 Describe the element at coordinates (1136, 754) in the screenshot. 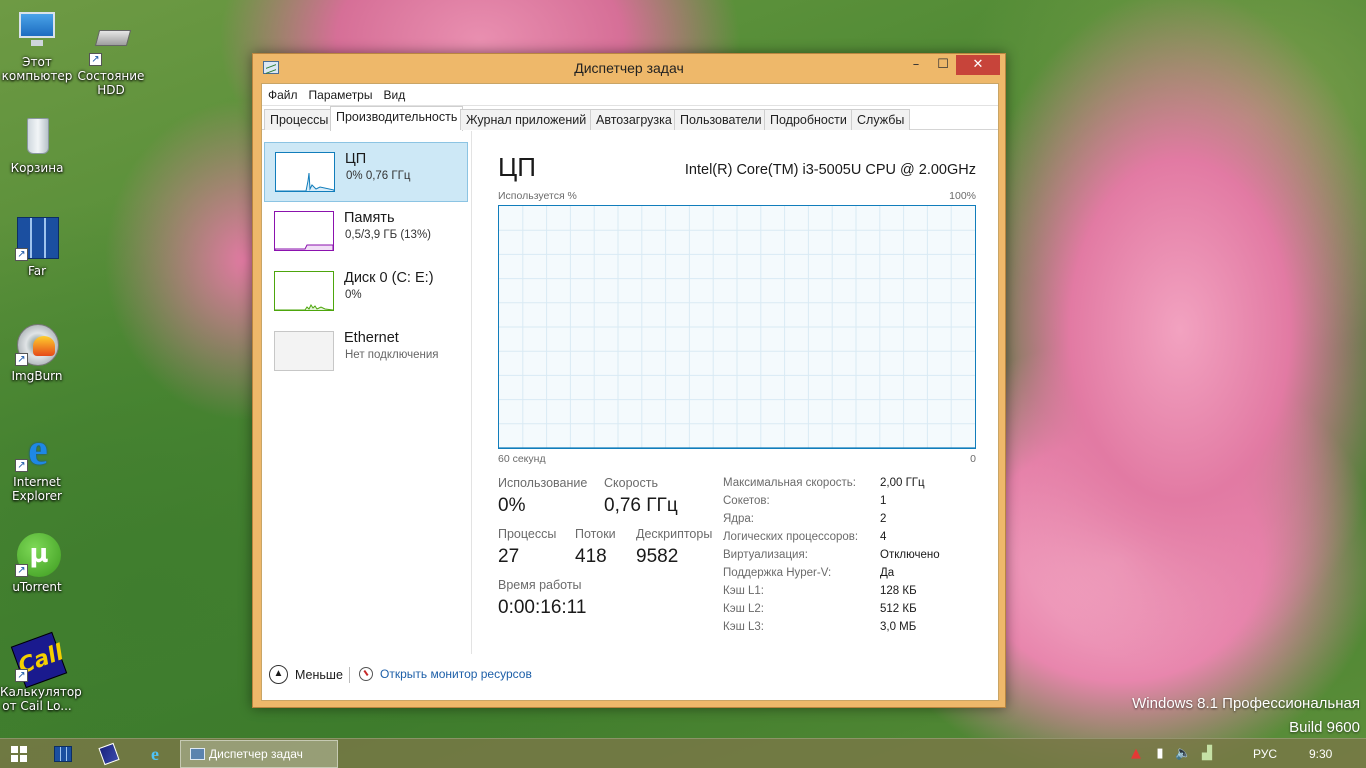

I see `tray-action-center-icon: ▲` at that location.